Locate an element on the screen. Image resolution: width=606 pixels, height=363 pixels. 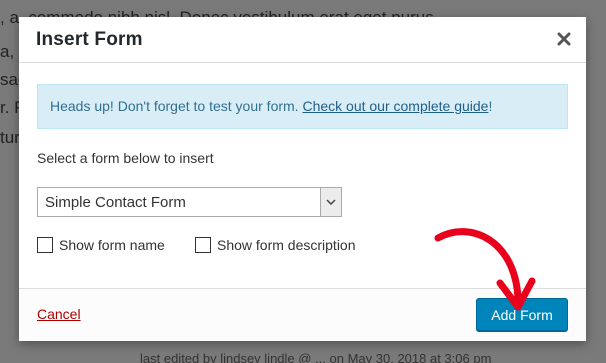
show-form-name-label: Show form name is located at coordinates (112, 245).